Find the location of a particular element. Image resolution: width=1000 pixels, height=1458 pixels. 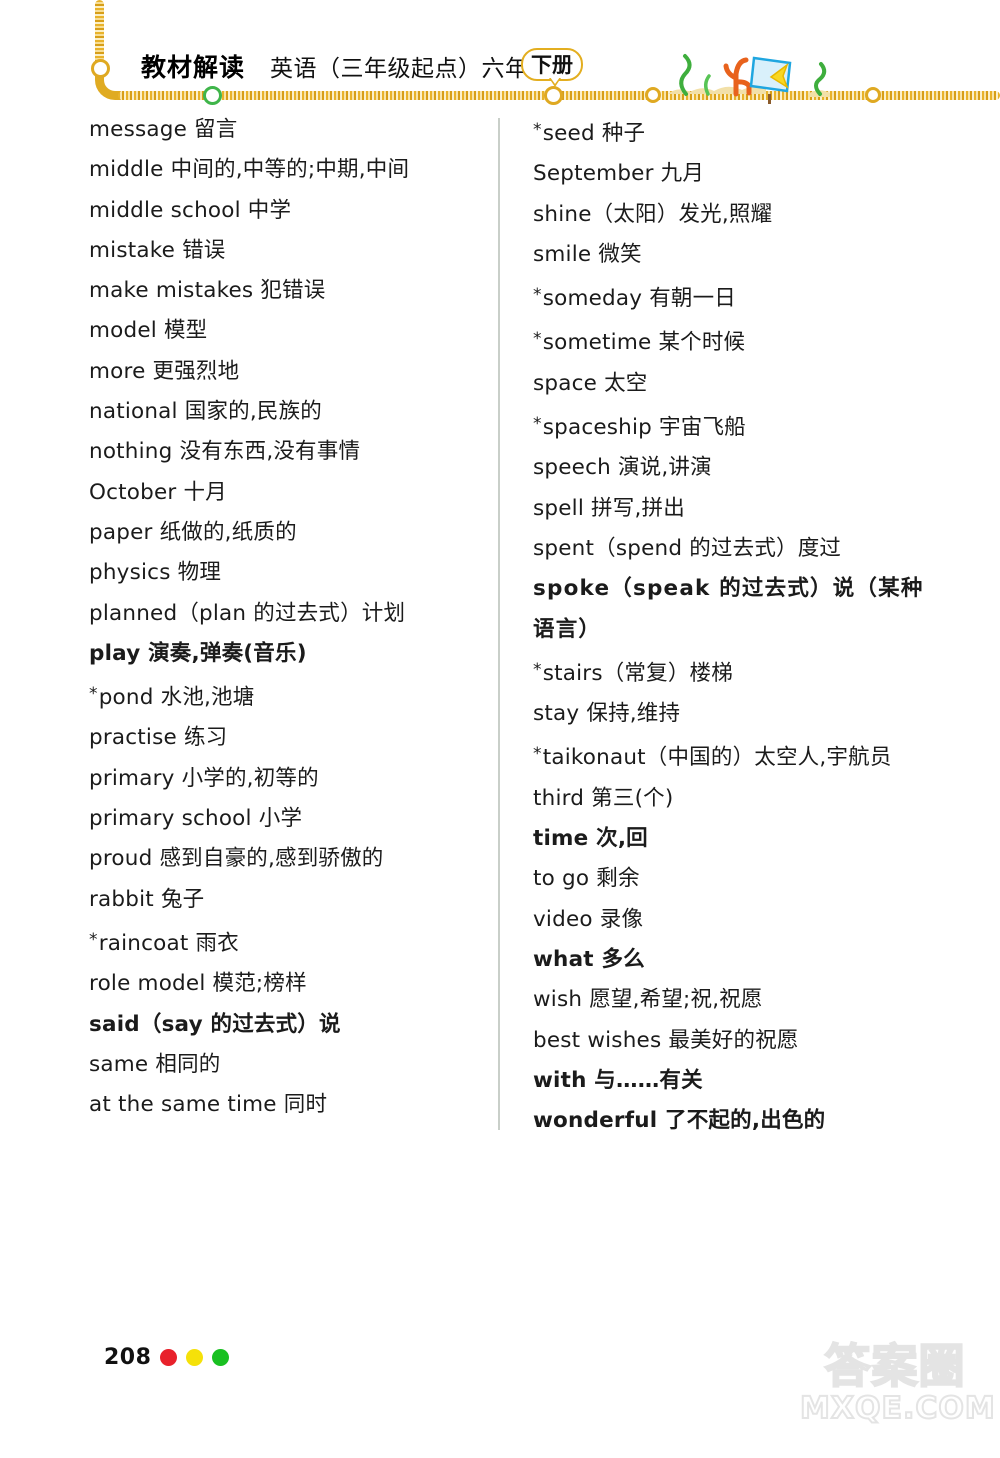

vocabulary-entry-text: practise 练习 is located at coordinates (158, 738).